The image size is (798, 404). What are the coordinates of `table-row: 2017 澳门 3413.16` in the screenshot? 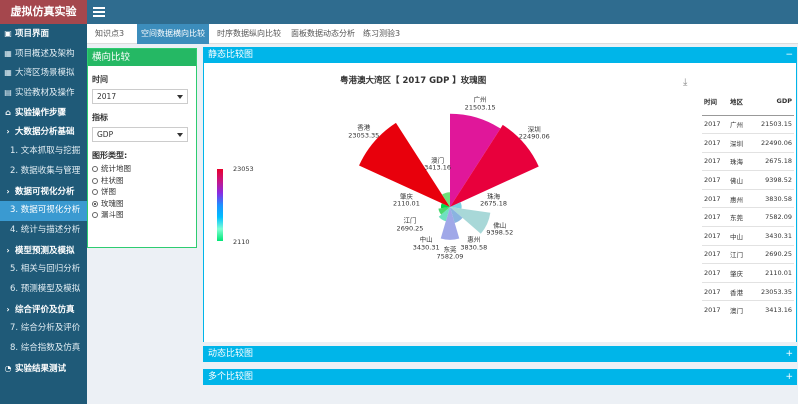 It's located at (748, 310).